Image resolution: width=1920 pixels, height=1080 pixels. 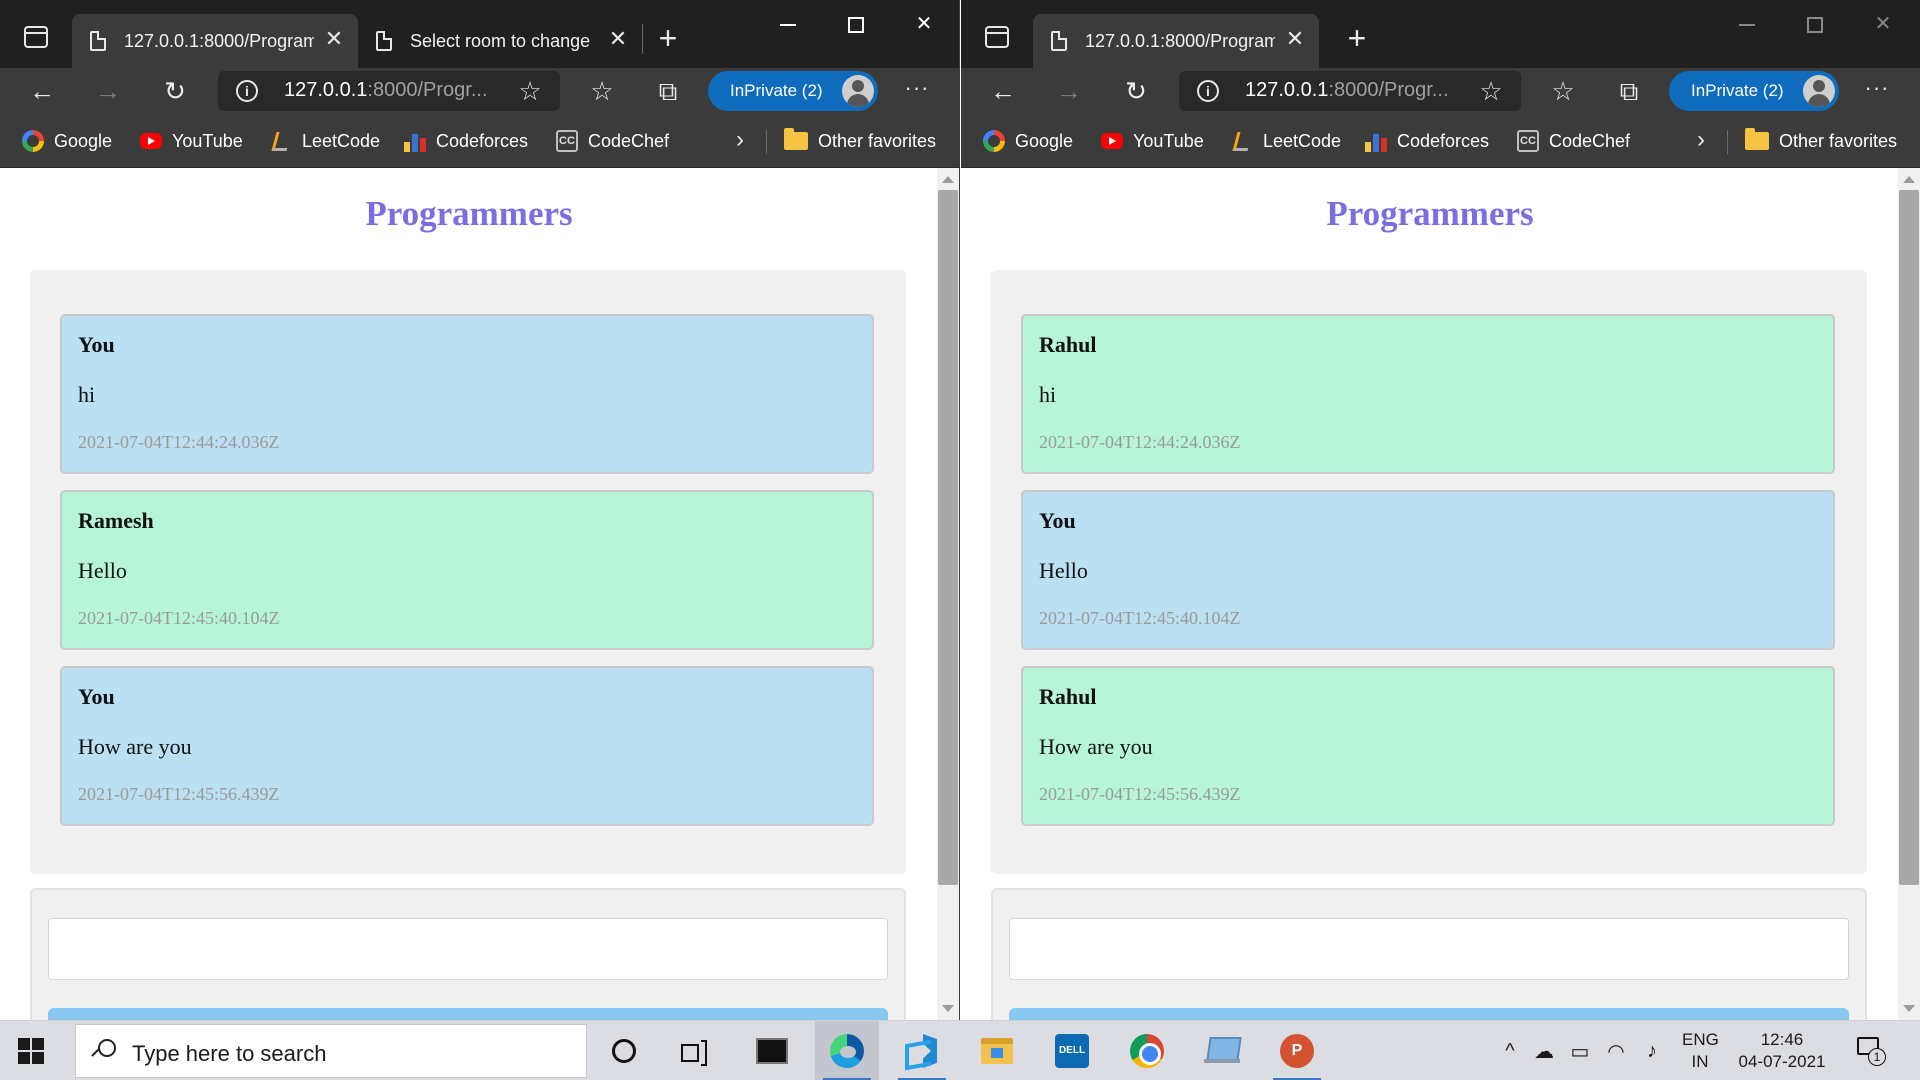 What do you see at coordinates (331, 1051) in the screenshot?
I see `taskbar-search: Type here to search` at bounding box center [331, 1051].